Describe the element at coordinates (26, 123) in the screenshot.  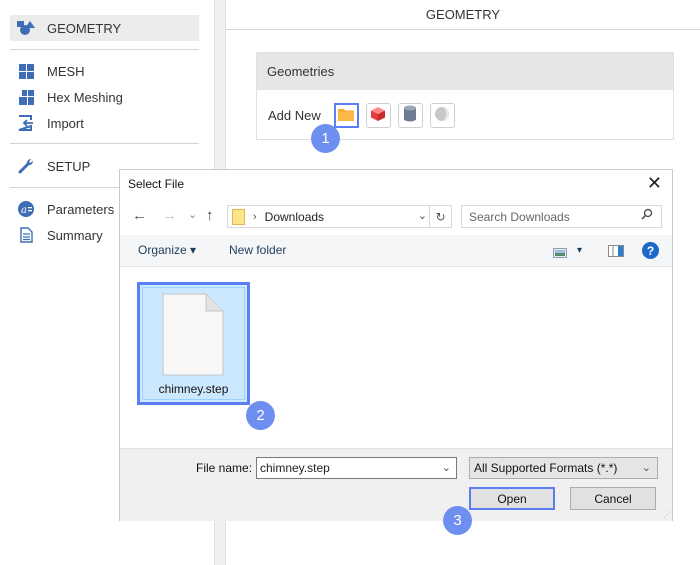
I see `import-icon` at that location.